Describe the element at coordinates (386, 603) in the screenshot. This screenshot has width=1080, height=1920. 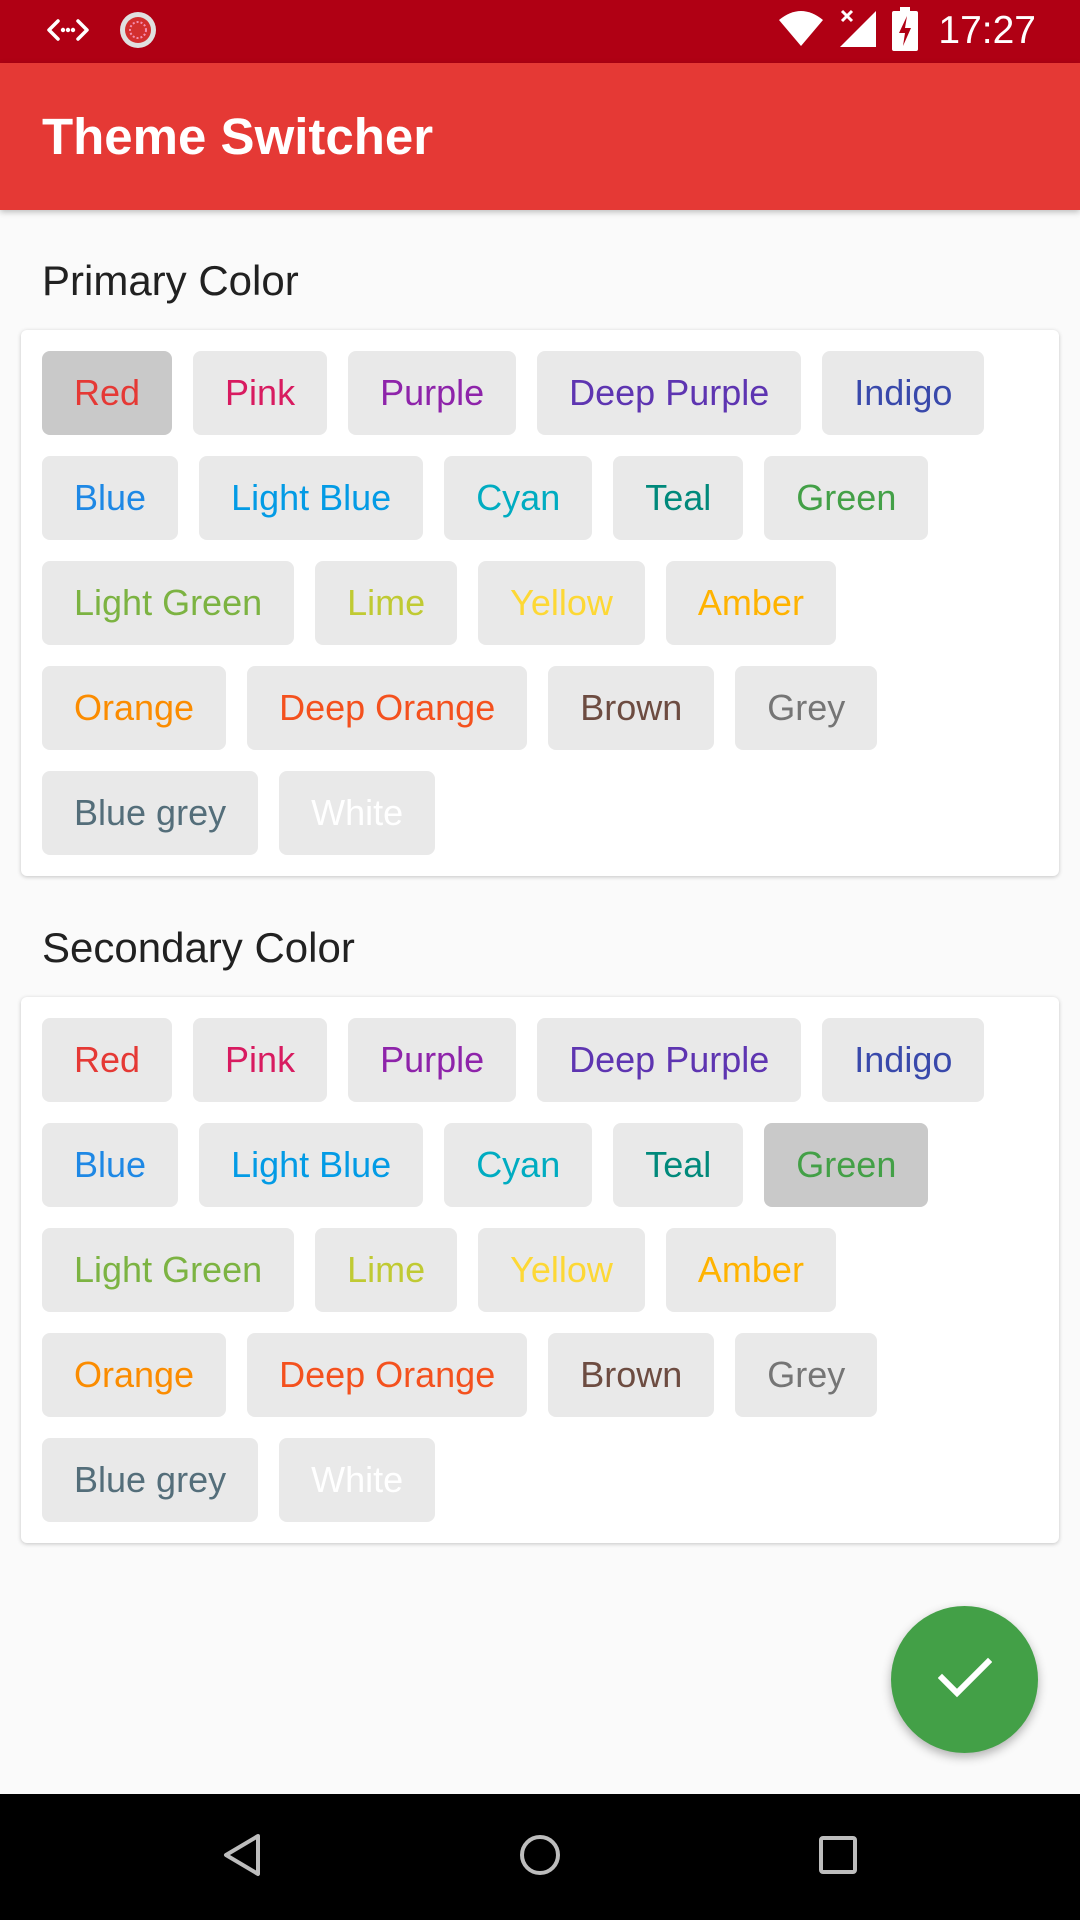
I see `primary-chip-lime: Lime` at that location.